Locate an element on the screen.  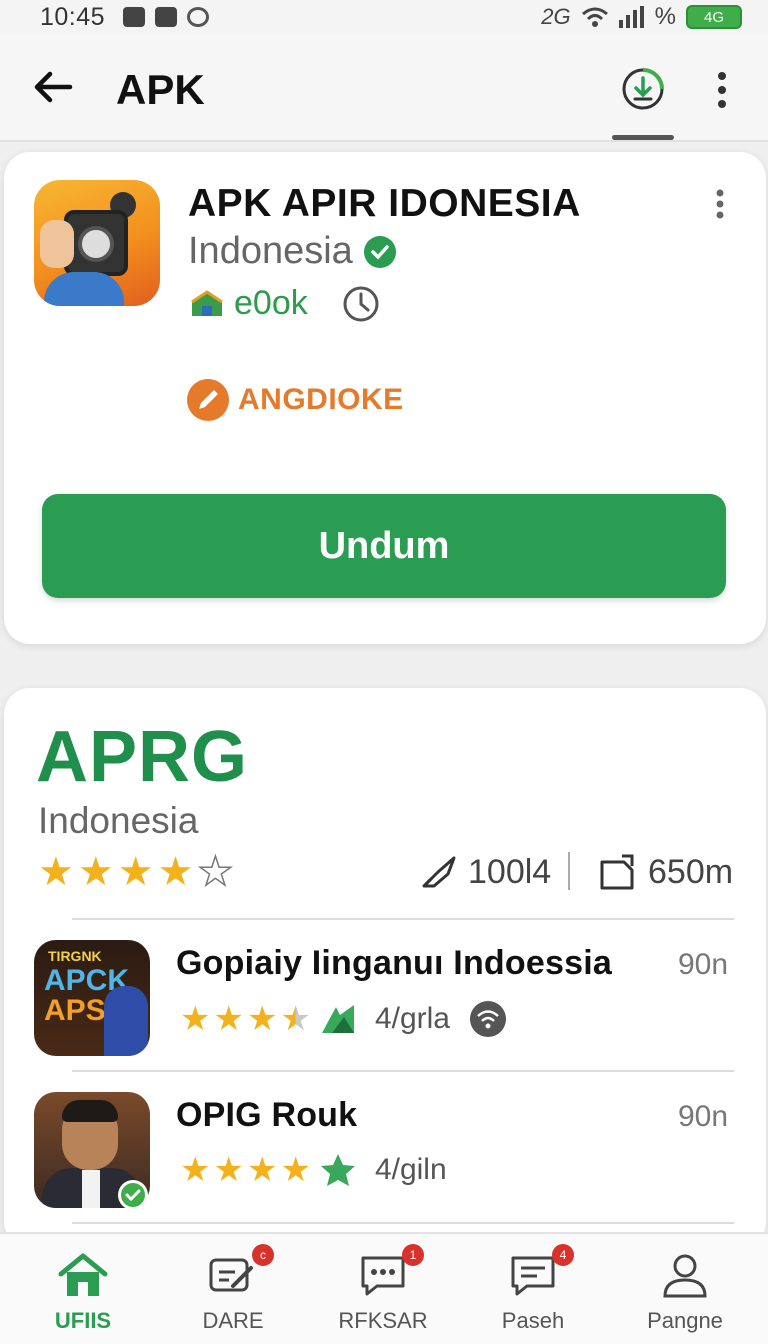
star-half-icon: ★ is located at coordinates (295, 1019).